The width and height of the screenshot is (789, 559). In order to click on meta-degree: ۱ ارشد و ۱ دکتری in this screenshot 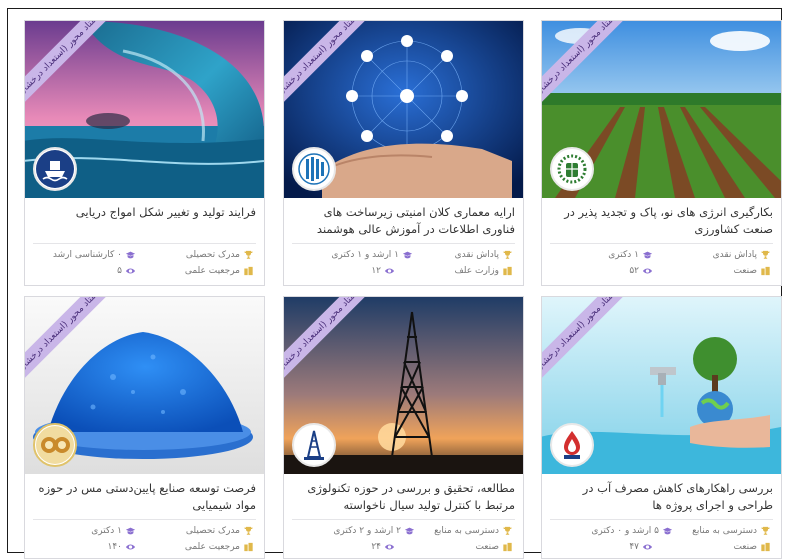, I will do `click(372, 255)`.